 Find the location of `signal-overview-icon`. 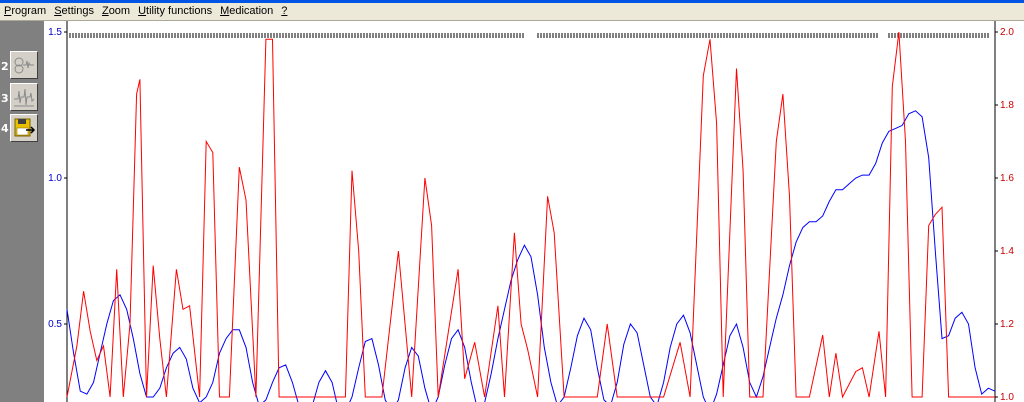

signal-overview-icon is located at coordinates (24, 65).